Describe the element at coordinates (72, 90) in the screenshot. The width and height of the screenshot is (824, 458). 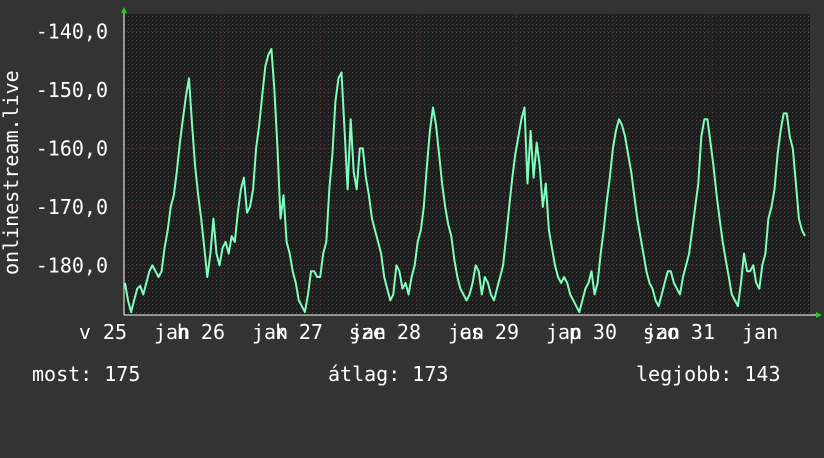
I see `y-tick-label: -150,0` at that location.